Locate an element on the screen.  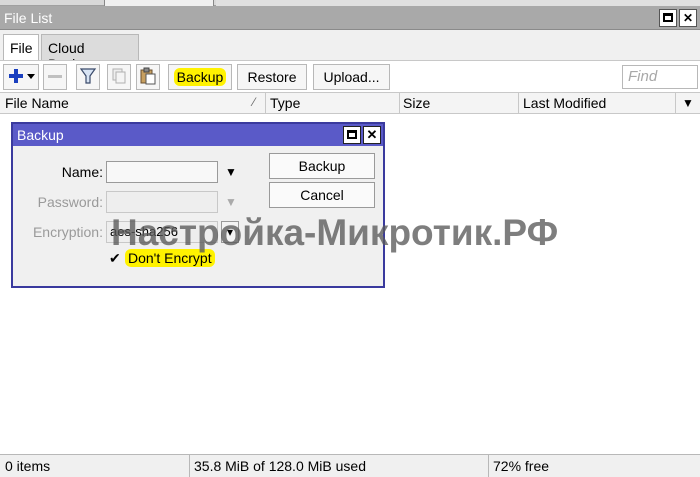
filter-button is located at coordinates (88, 77).